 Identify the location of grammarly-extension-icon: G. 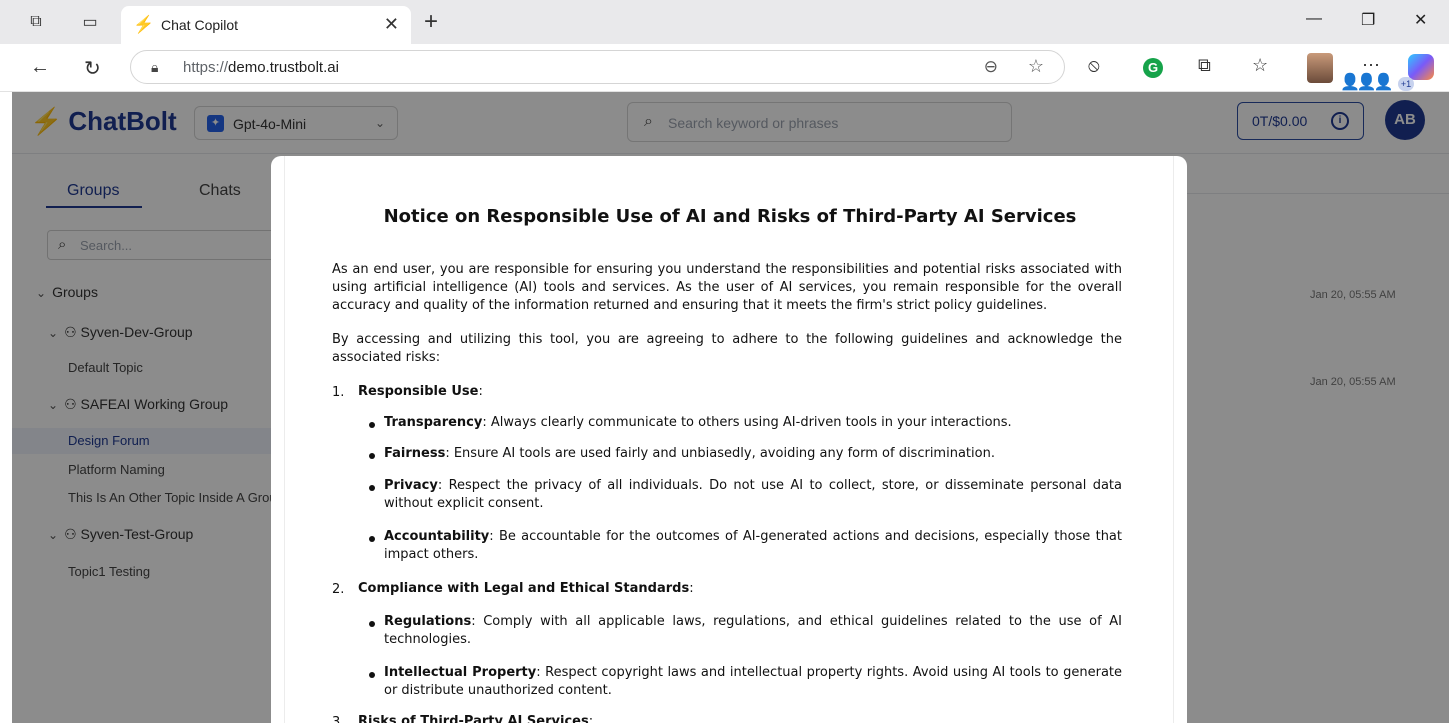
(1153, 68).